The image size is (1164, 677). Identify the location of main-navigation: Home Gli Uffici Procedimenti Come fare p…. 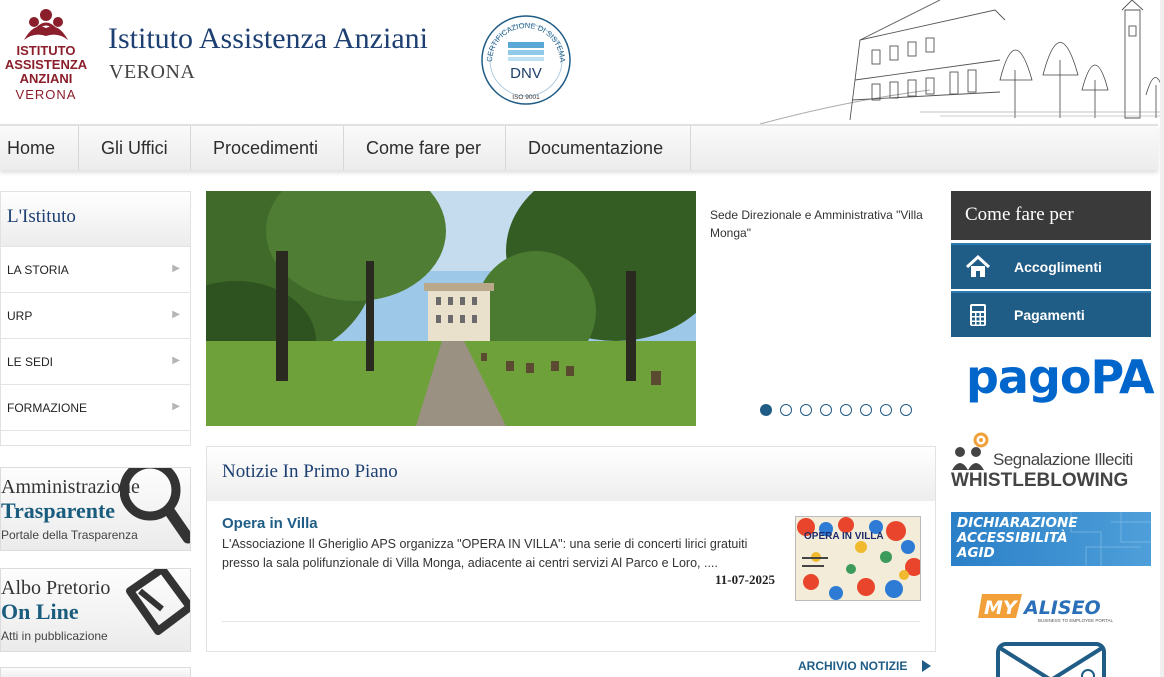
(579, 147).